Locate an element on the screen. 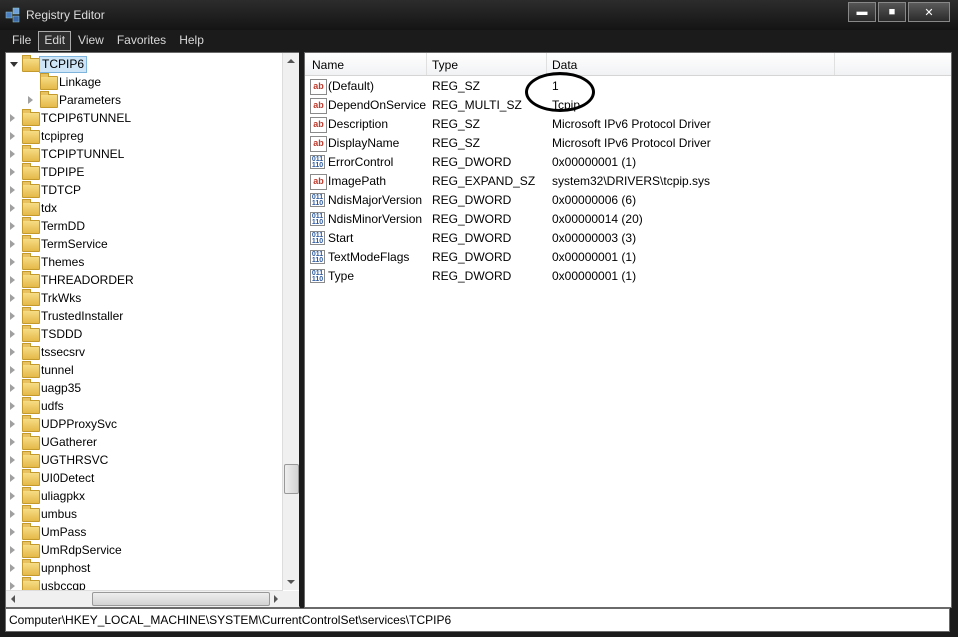  tree-item-label: Linkage is located at coordinates (80, 82).